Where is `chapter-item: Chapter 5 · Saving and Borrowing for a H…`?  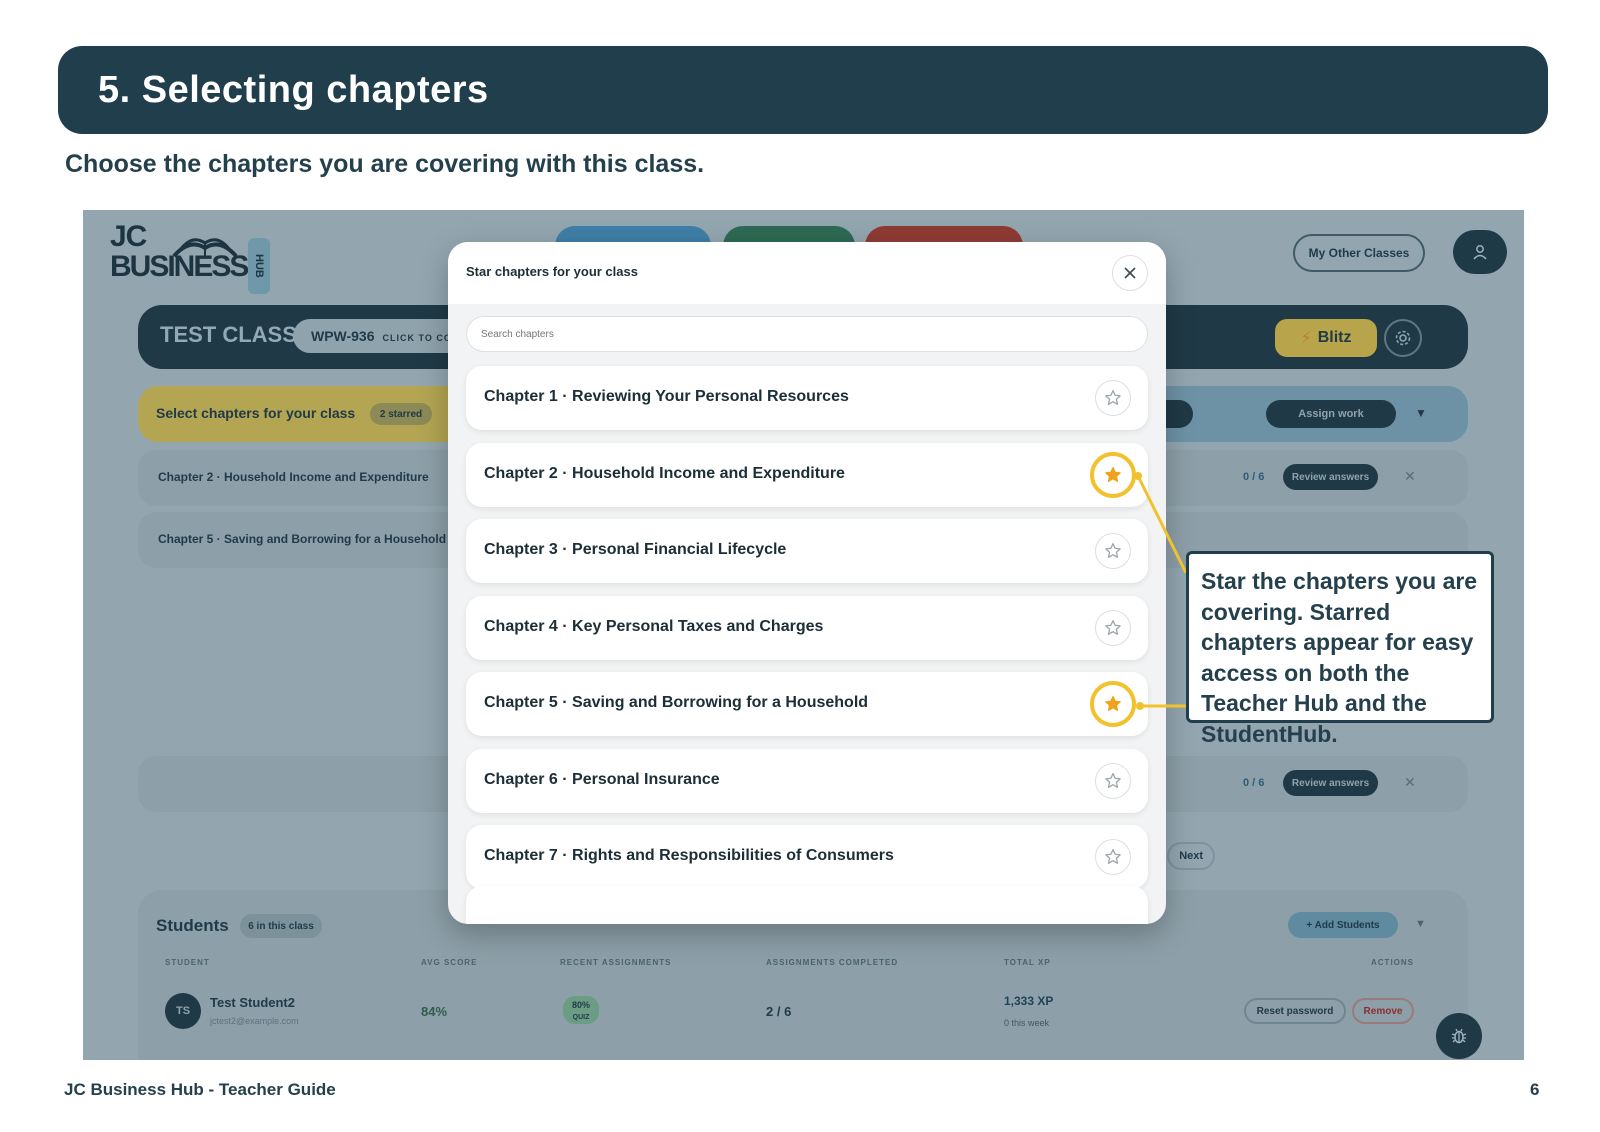
chapter-item: Chapter 5 · Saving and Borrowing for a H… is located at coordinates (807, 704).